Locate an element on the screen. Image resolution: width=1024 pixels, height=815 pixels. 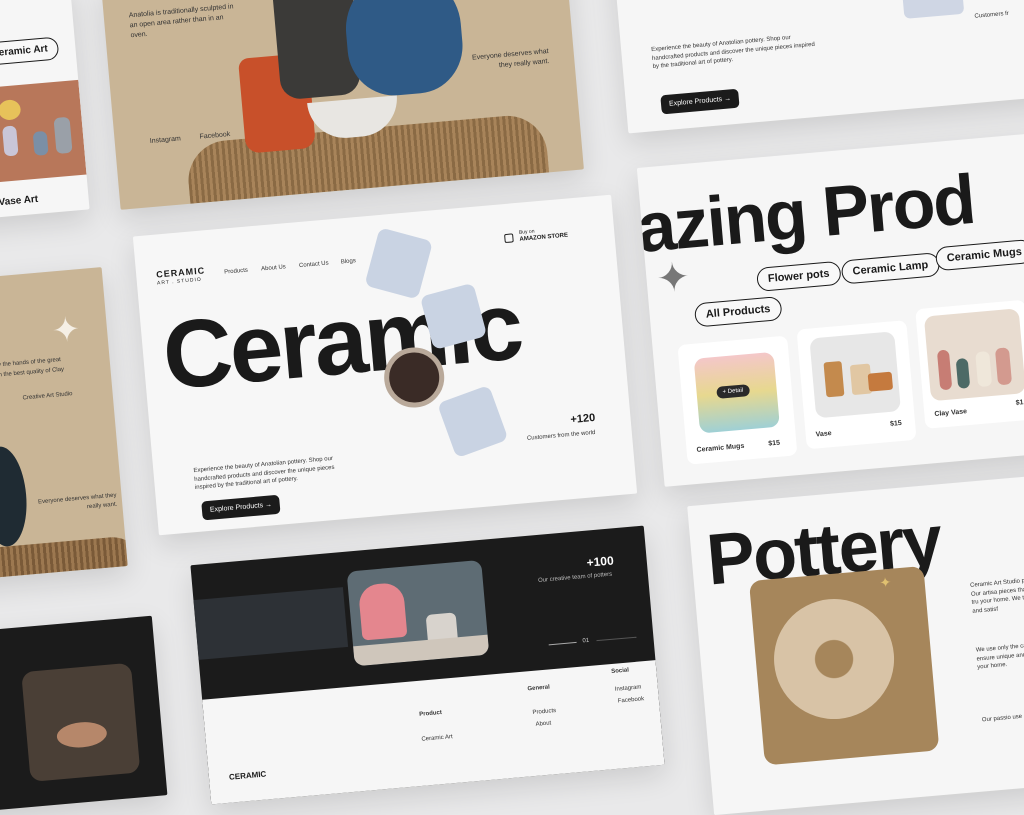
detail-label: Detail is located at coordinates (735, 391).